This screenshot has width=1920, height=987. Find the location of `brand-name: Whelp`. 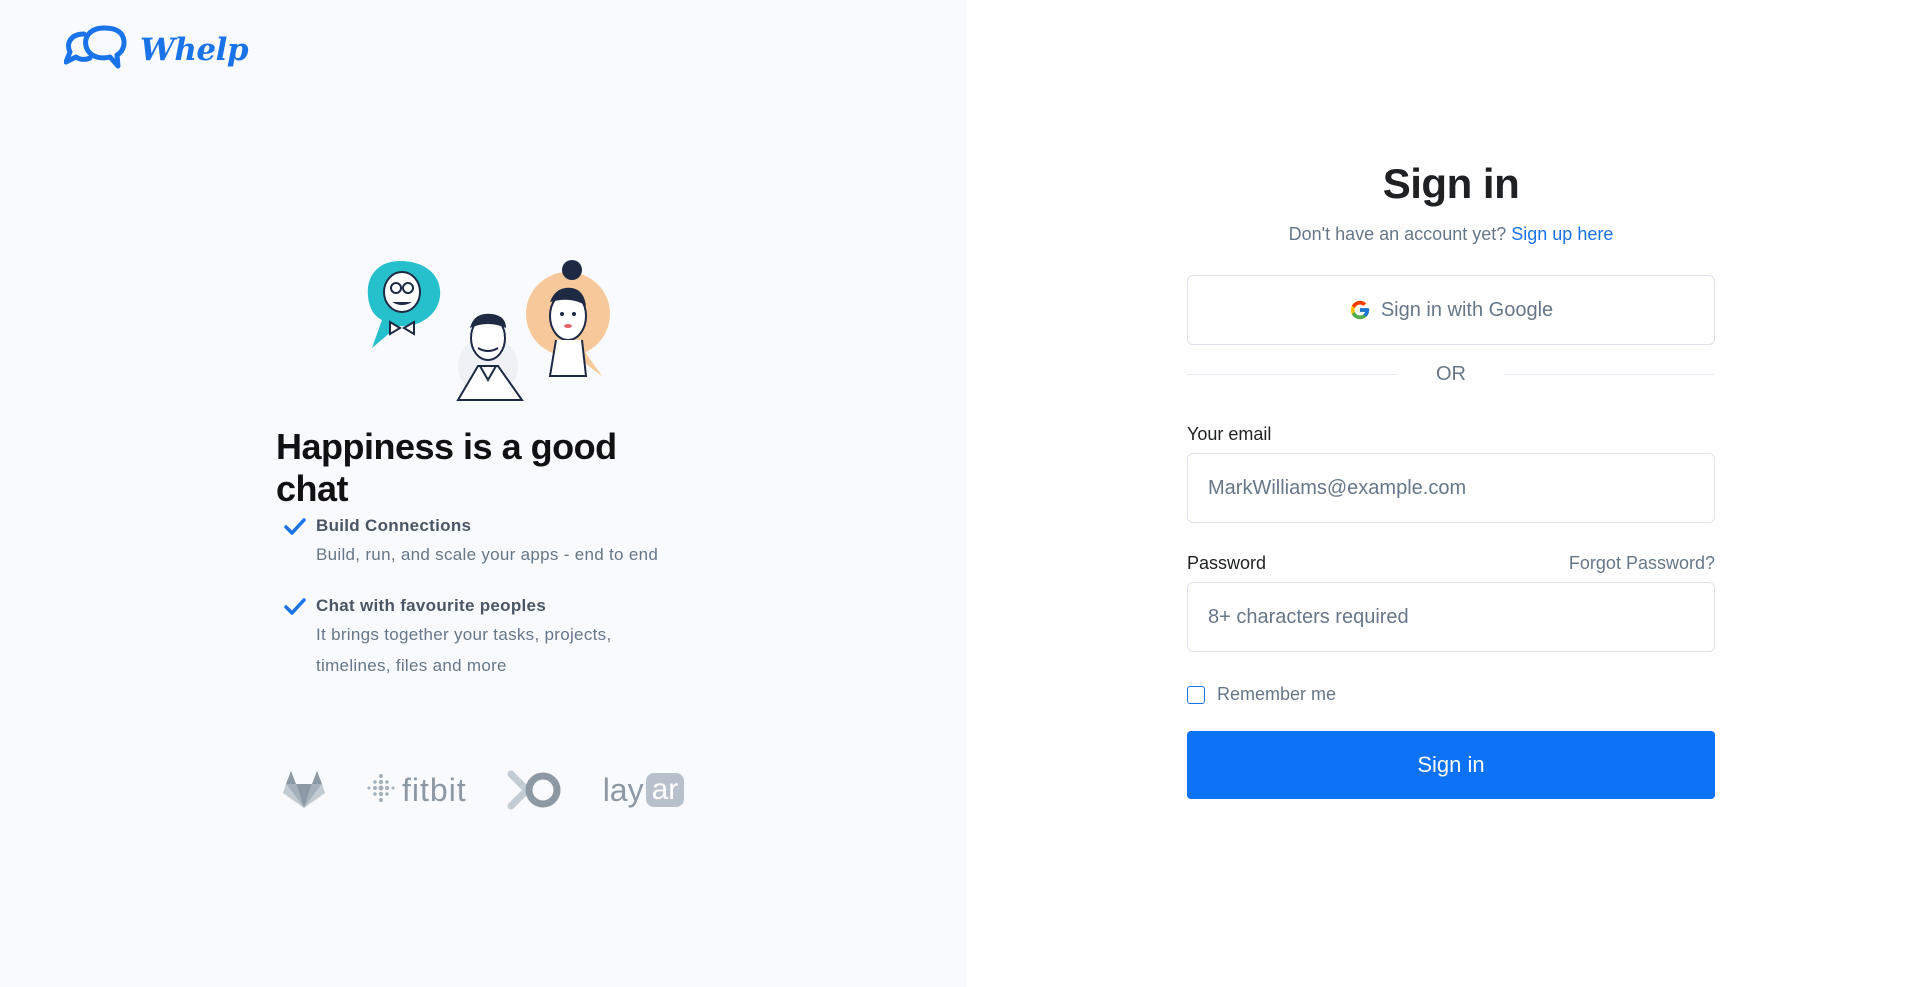

brand-name: Whelp is located at coordinates (194, 49).